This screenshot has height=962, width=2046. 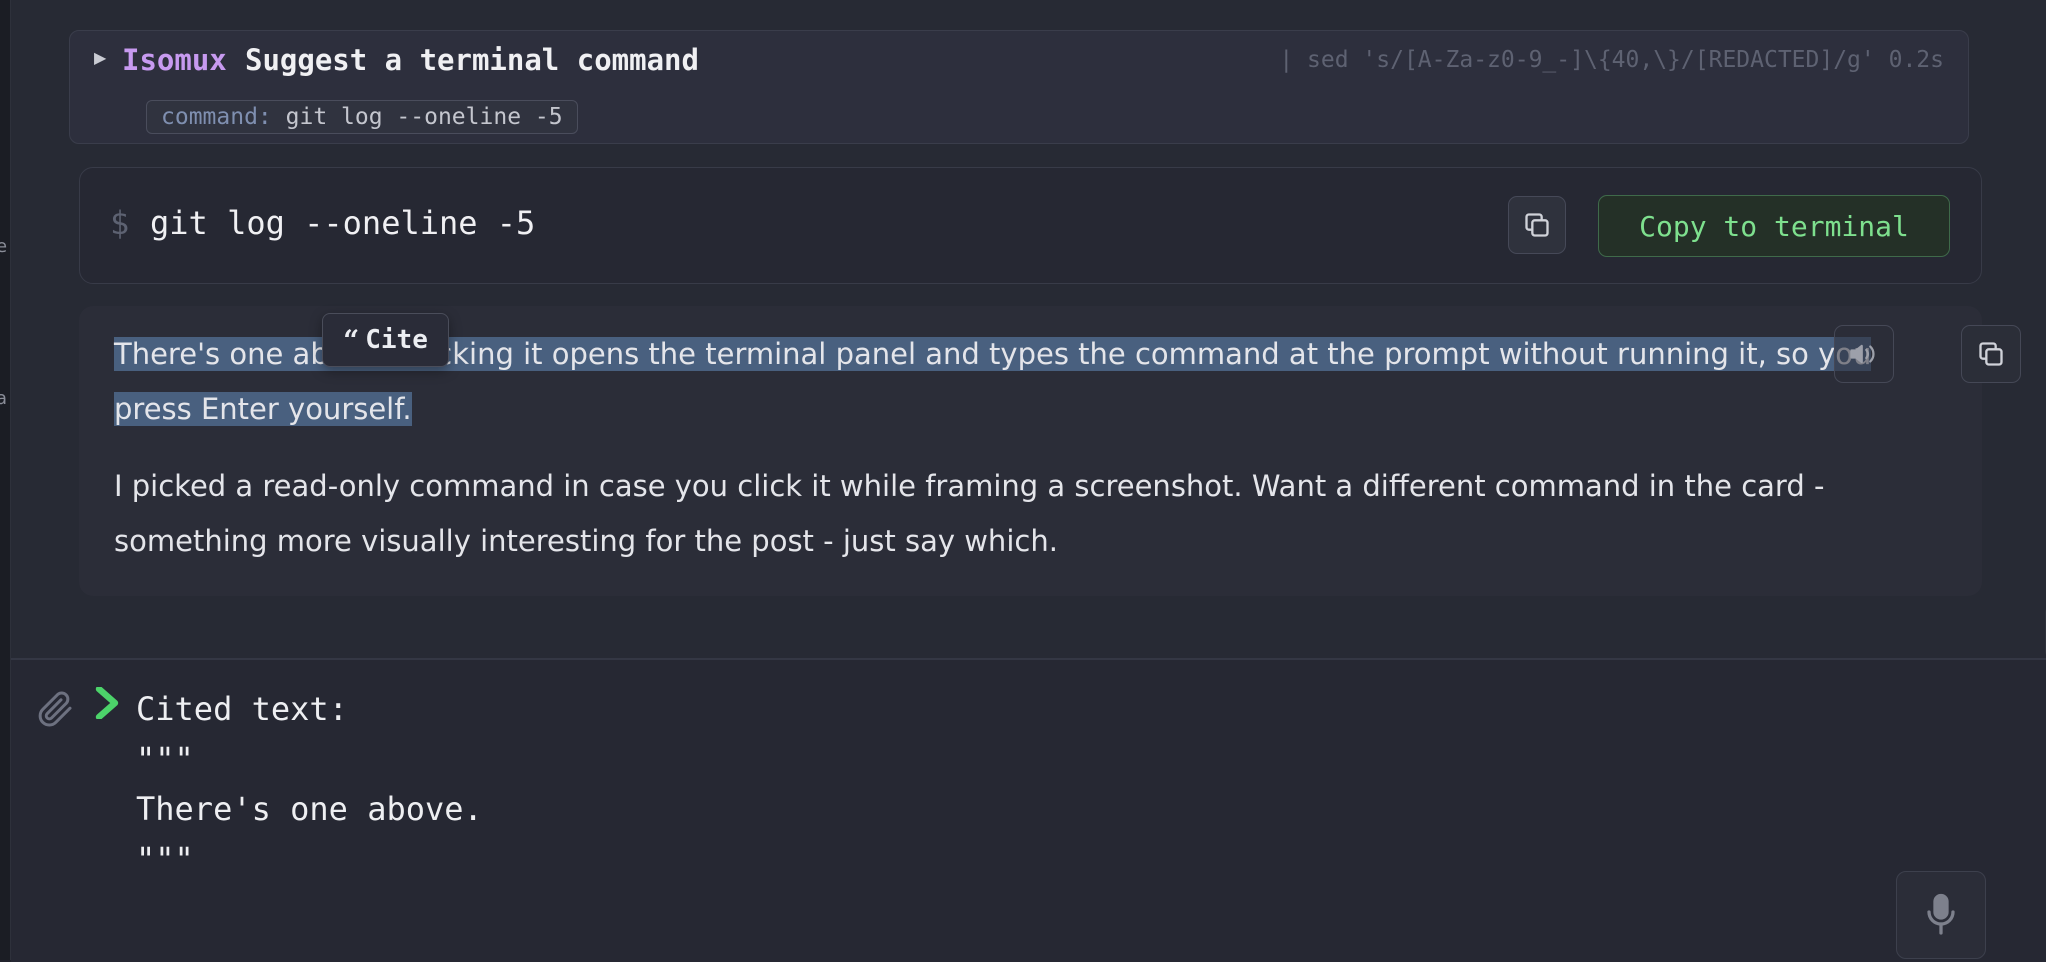 I want to click on argument-key: command:, so click(x=216, y=117).